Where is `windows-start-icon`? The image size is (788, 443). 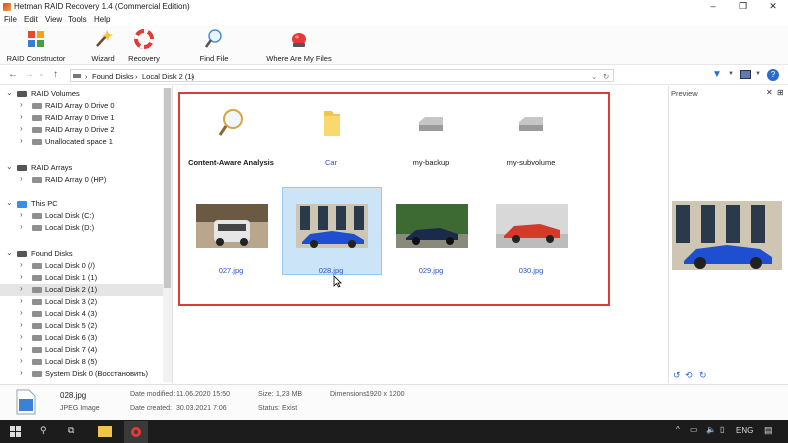
windows-start-icon is located at coordinates (15, 431).